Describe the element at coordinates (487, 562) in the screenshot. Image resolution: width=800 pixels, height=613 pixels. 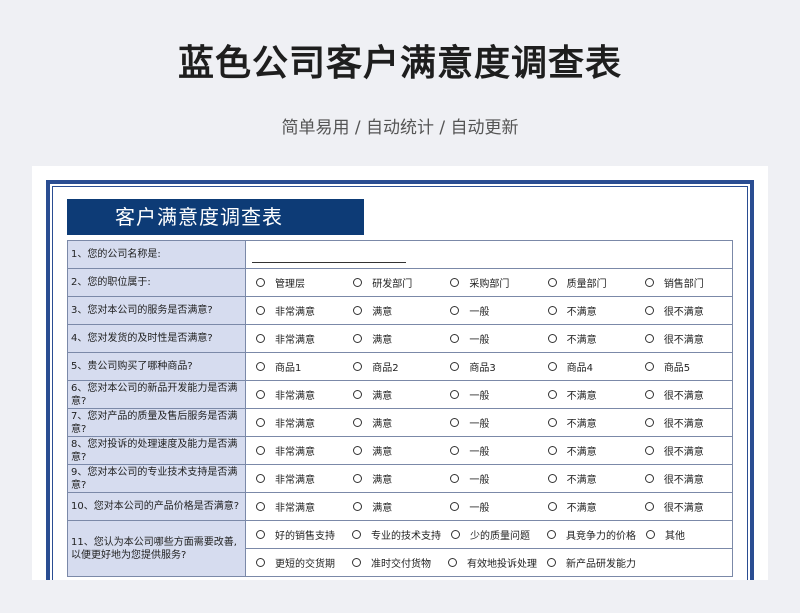
I see `radio-option: 有效地投诉处理` at that location.